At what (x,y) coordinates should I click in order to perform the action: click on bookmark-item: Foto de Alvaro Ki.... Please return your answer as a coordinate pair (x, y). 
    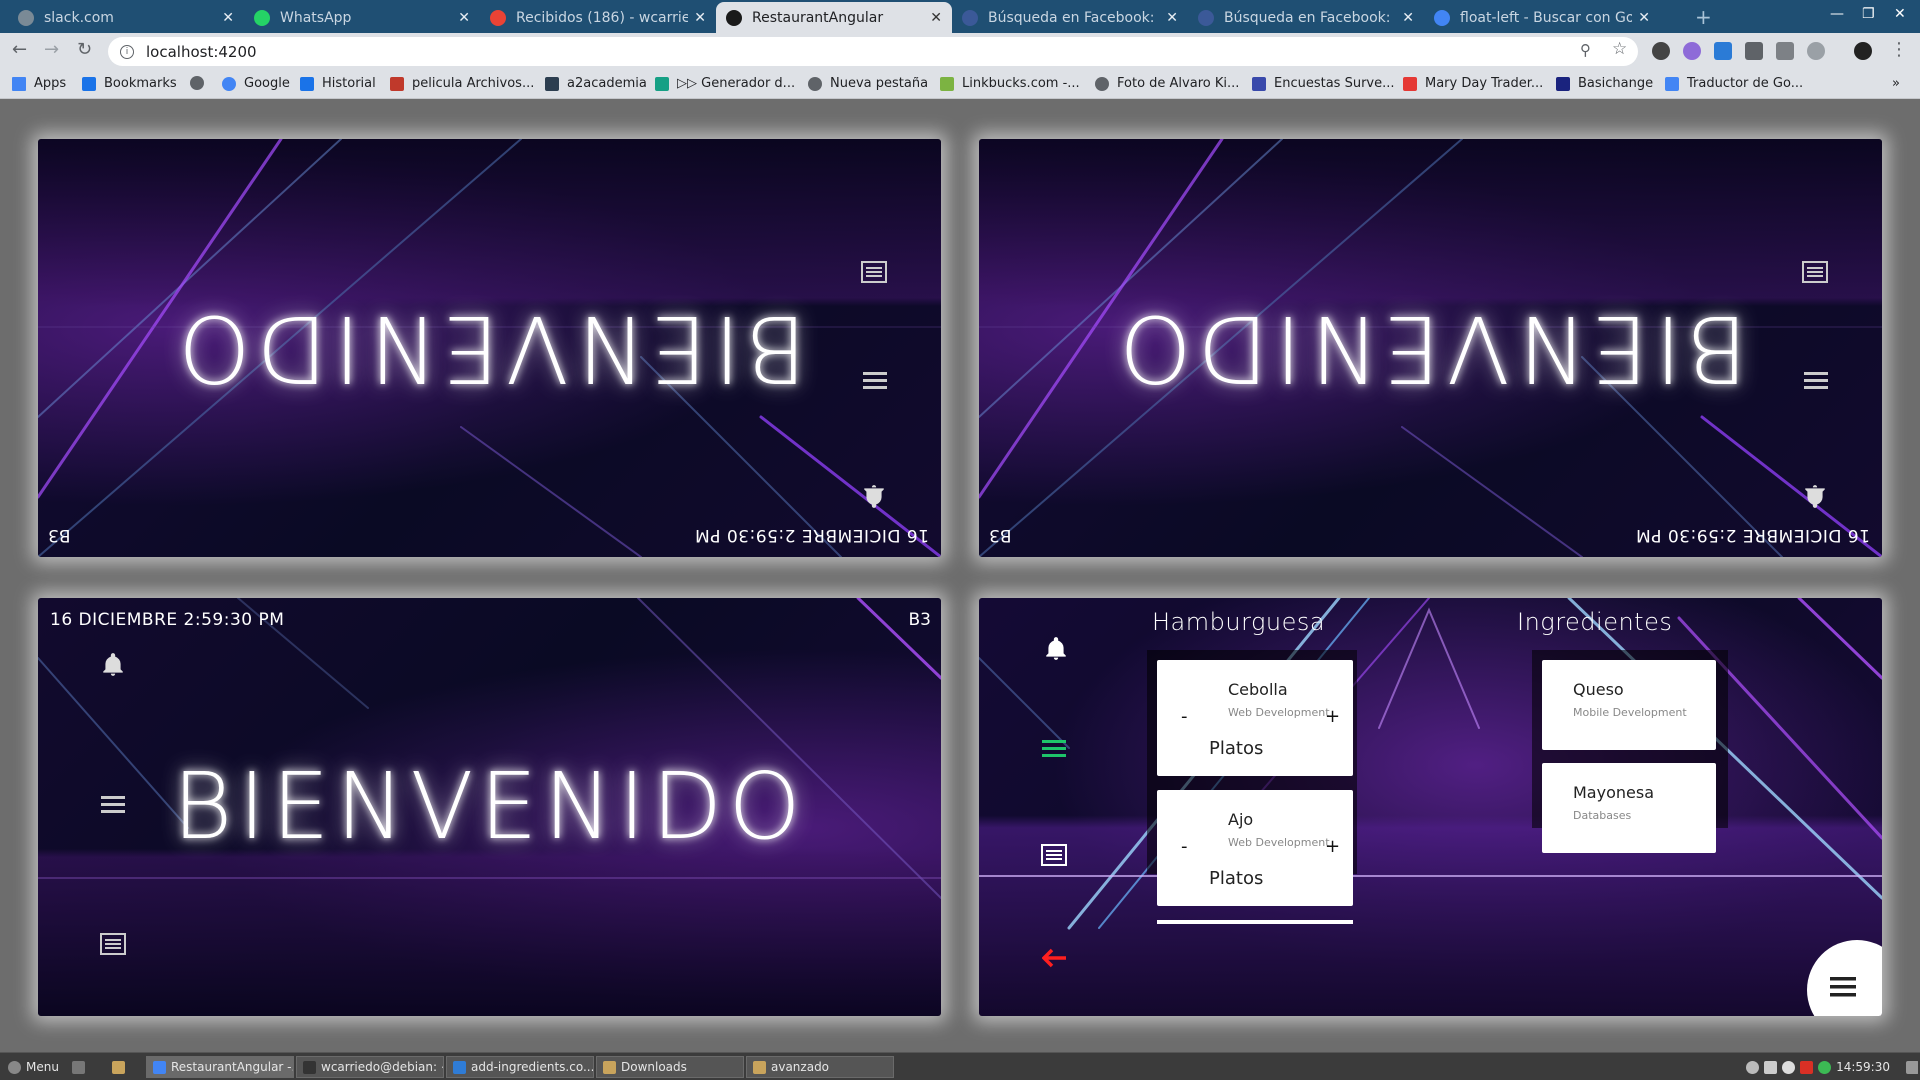
    Looking at the image, I should click on (1167, 83).